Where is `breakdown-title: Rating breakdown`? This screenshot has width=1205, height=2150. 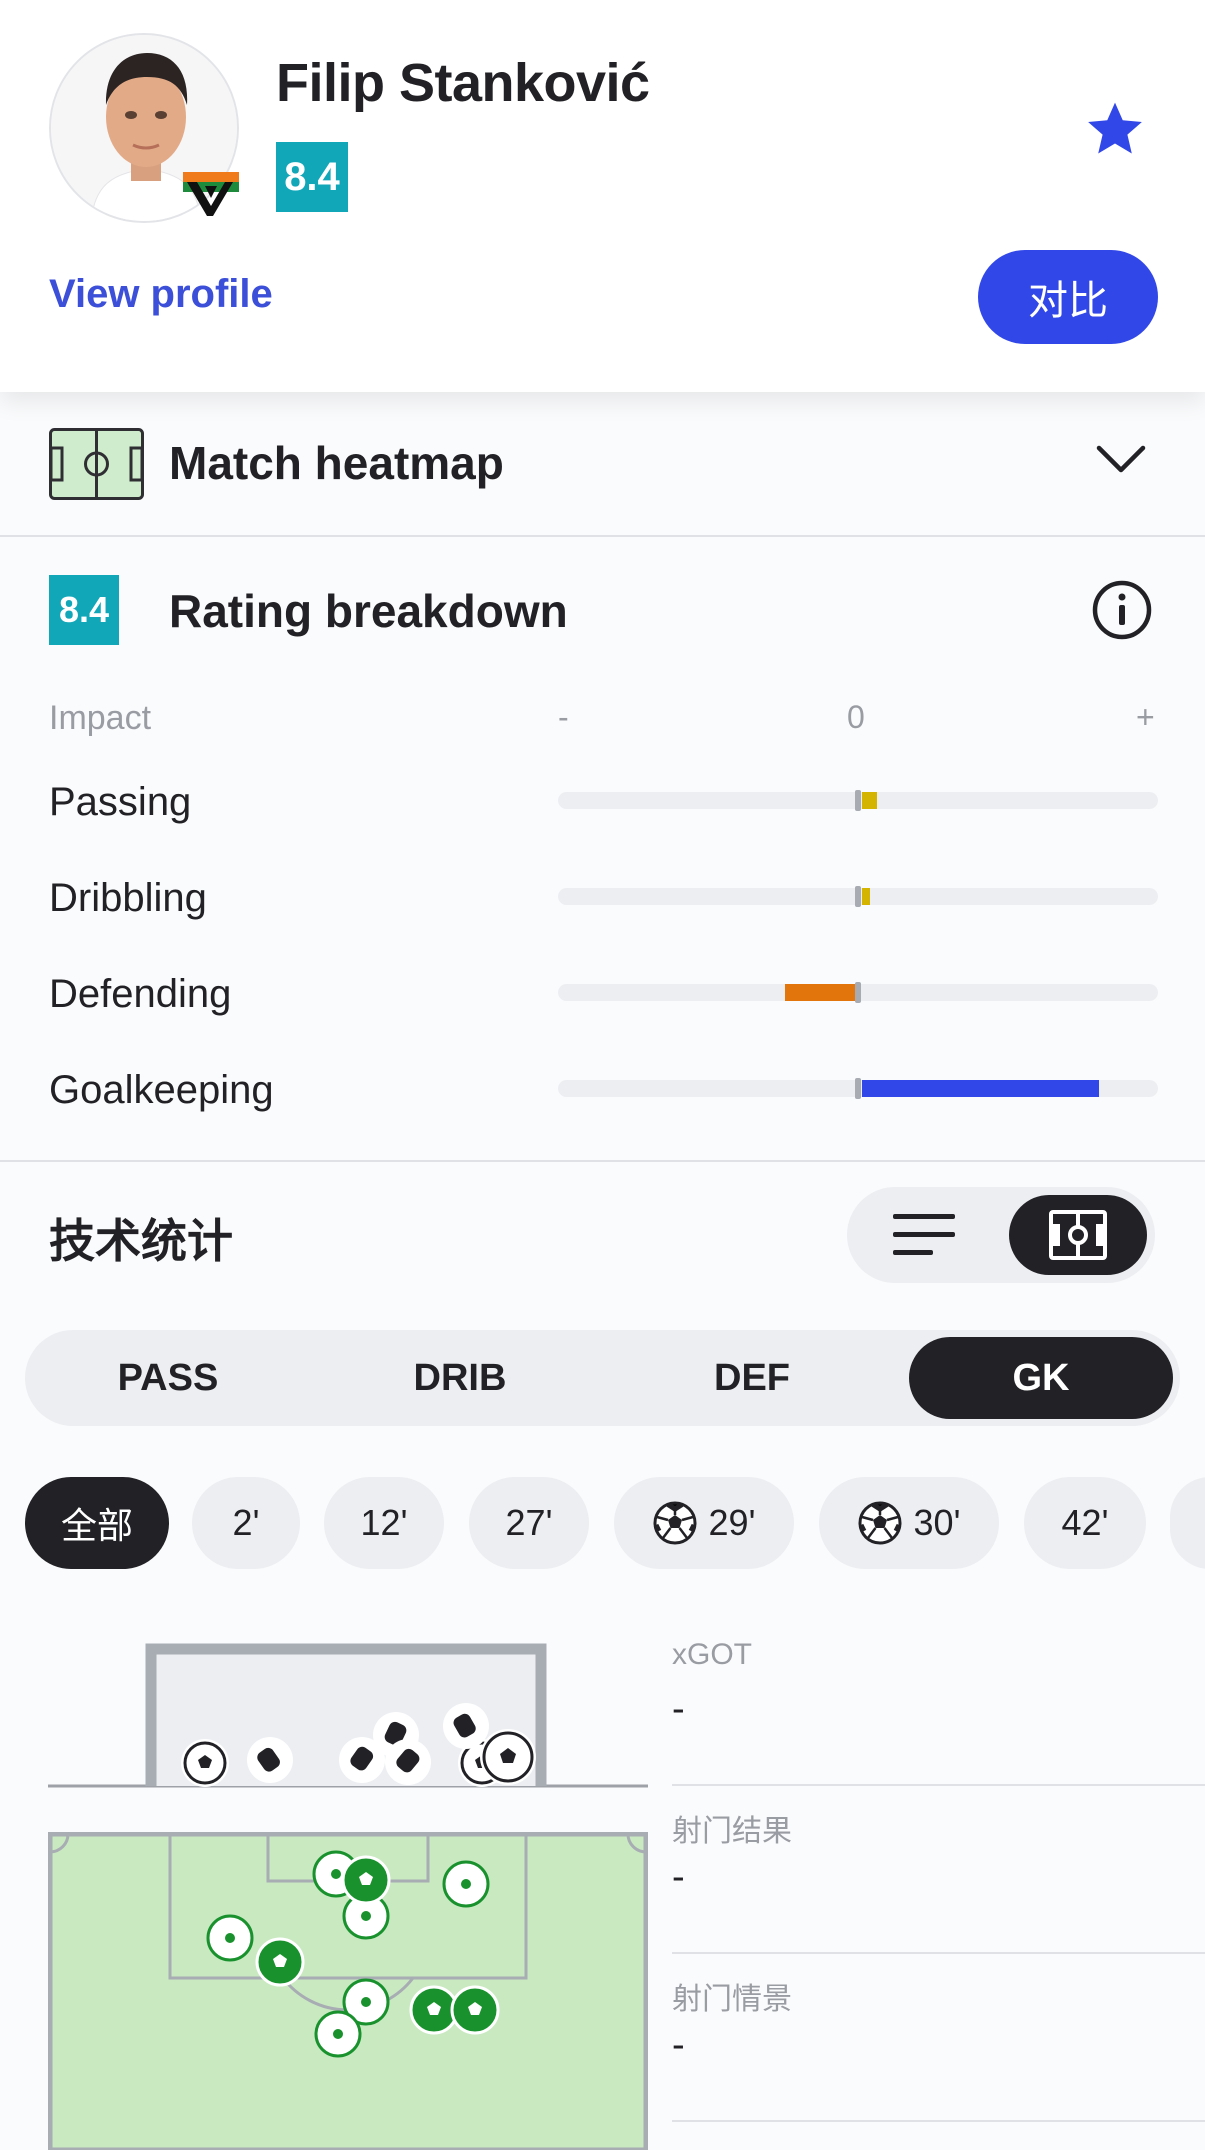
breakdown-title: Rating breakdown is located at coordinates (368, 611).